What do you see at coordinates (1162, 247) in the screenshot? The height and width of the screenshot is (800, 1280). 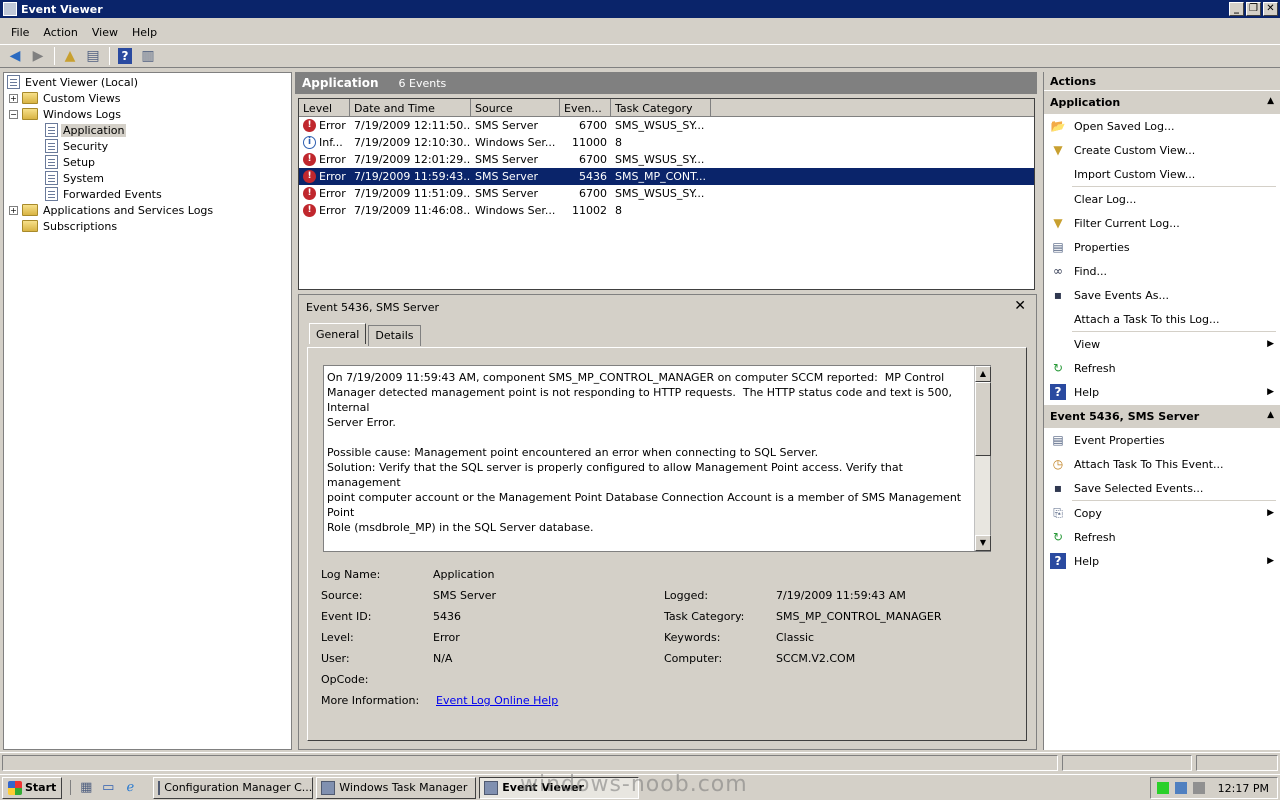 I see `action-properties: ▤ Properties` at bounding box center [1162, 247].